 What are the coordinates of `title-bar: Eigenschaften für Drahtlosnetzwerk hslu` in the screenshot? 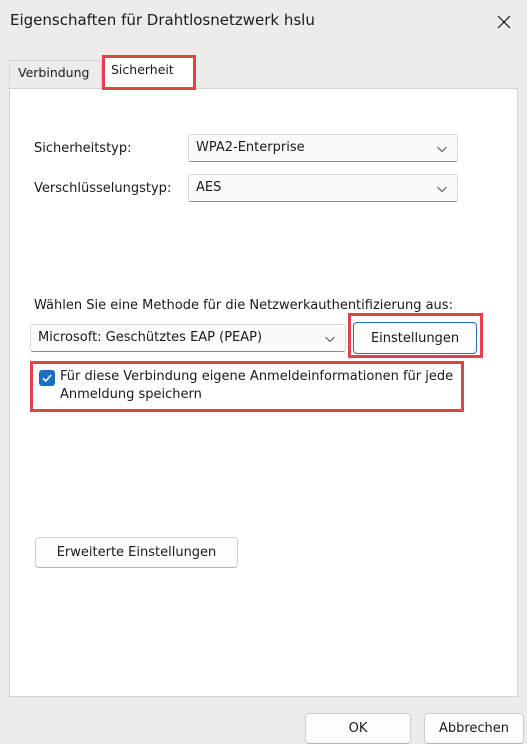 It's located at (263, 22).